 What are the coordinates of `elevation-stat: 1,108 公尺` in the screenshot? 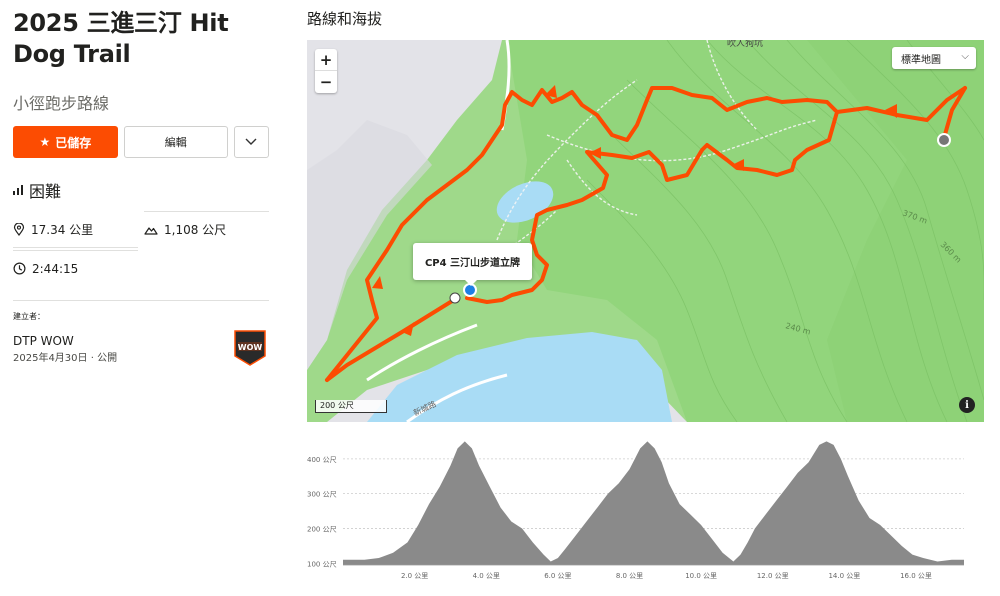 It's located at (206, 229).